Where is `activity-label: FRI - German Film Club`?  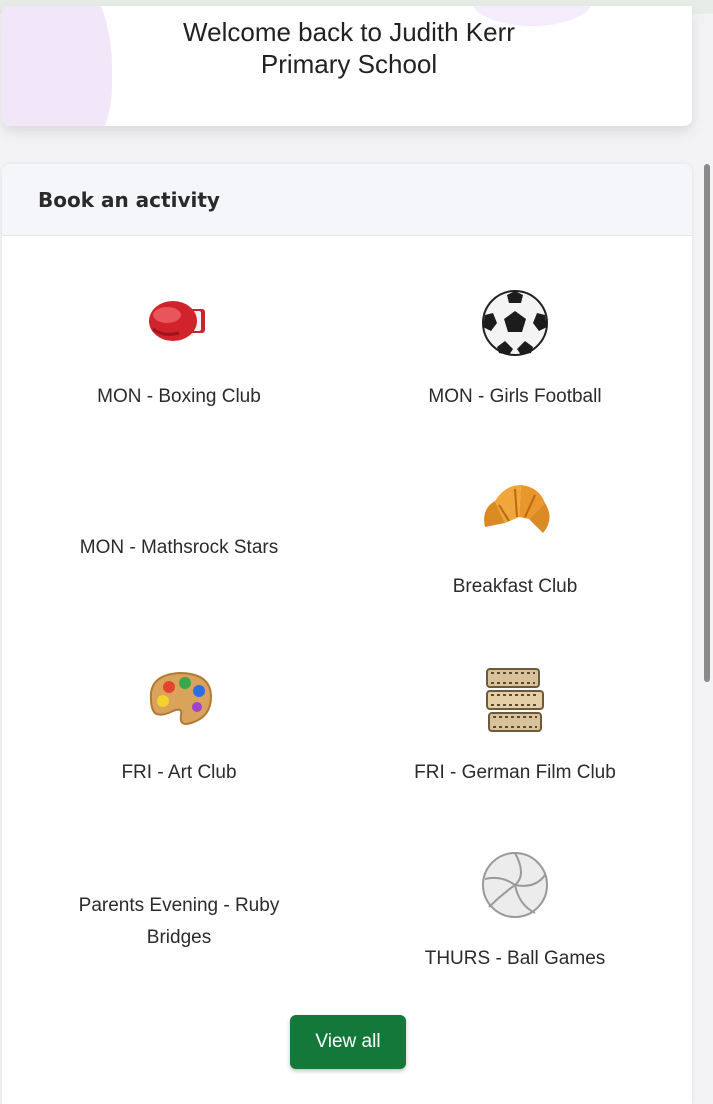
activity-label: FRI - German Film Club is located at coordinates (515, 772).